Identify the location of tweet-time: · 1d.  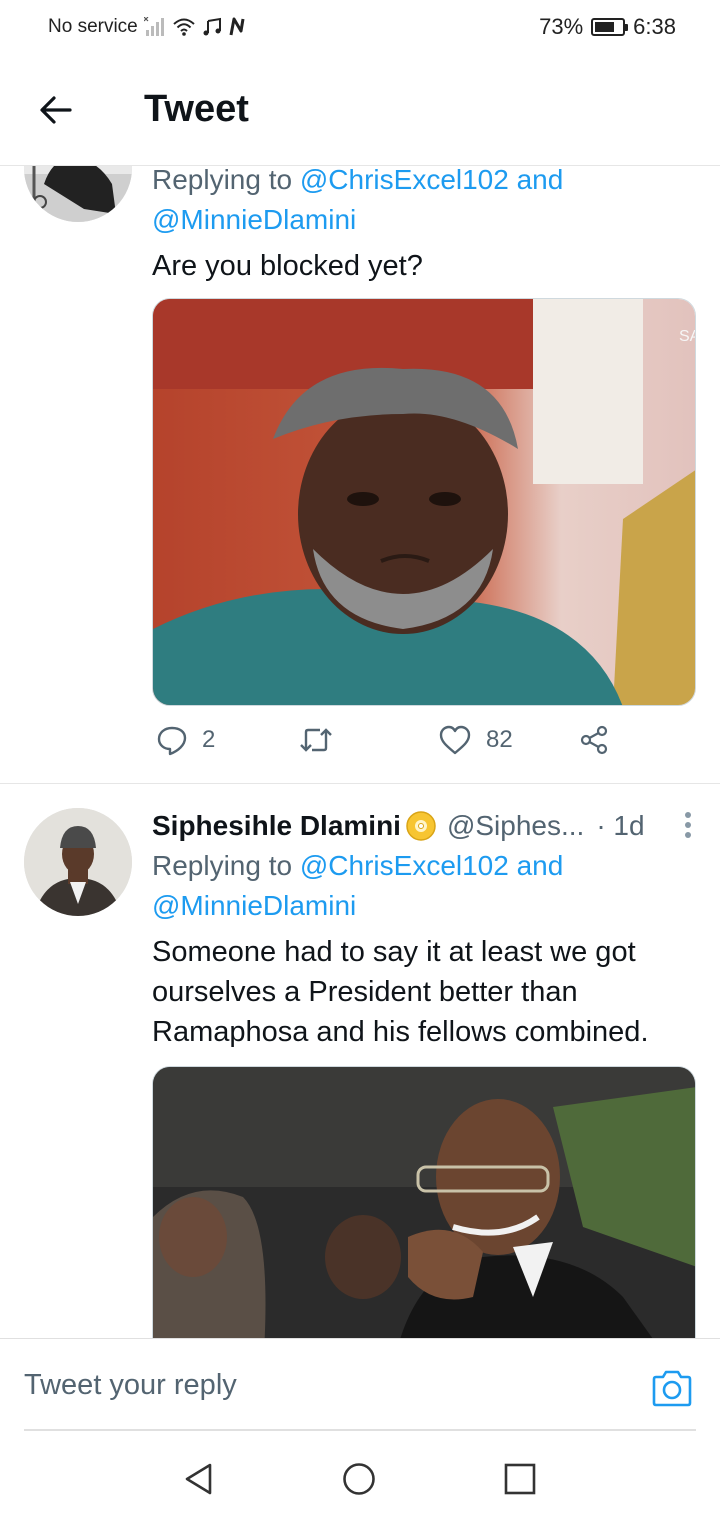
(620, 825).